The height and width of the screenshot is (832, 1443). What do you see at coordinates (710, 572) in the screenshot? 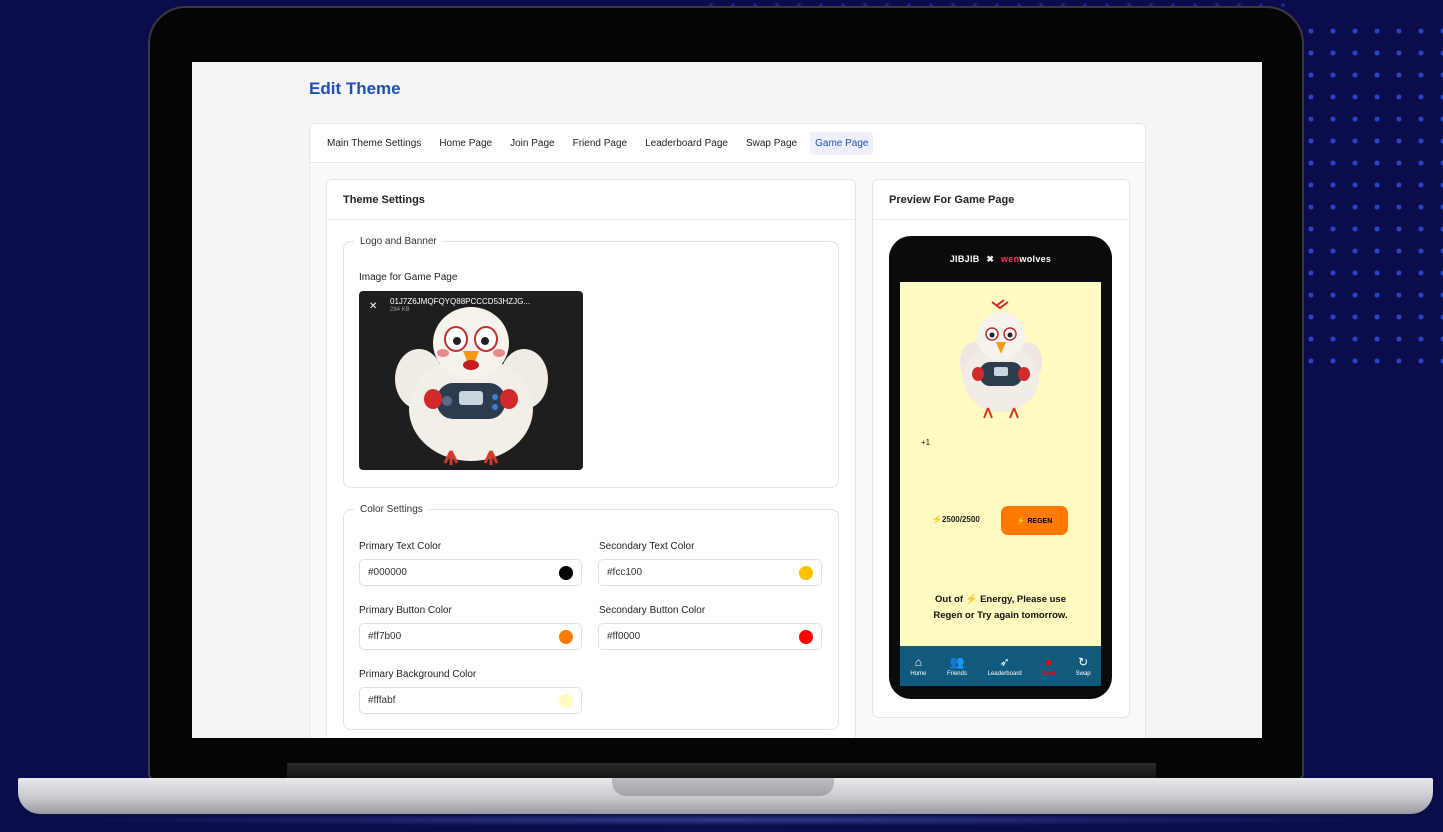
I see `secondary-text-color-input: #fcc100` at bounding box center [710, 572].